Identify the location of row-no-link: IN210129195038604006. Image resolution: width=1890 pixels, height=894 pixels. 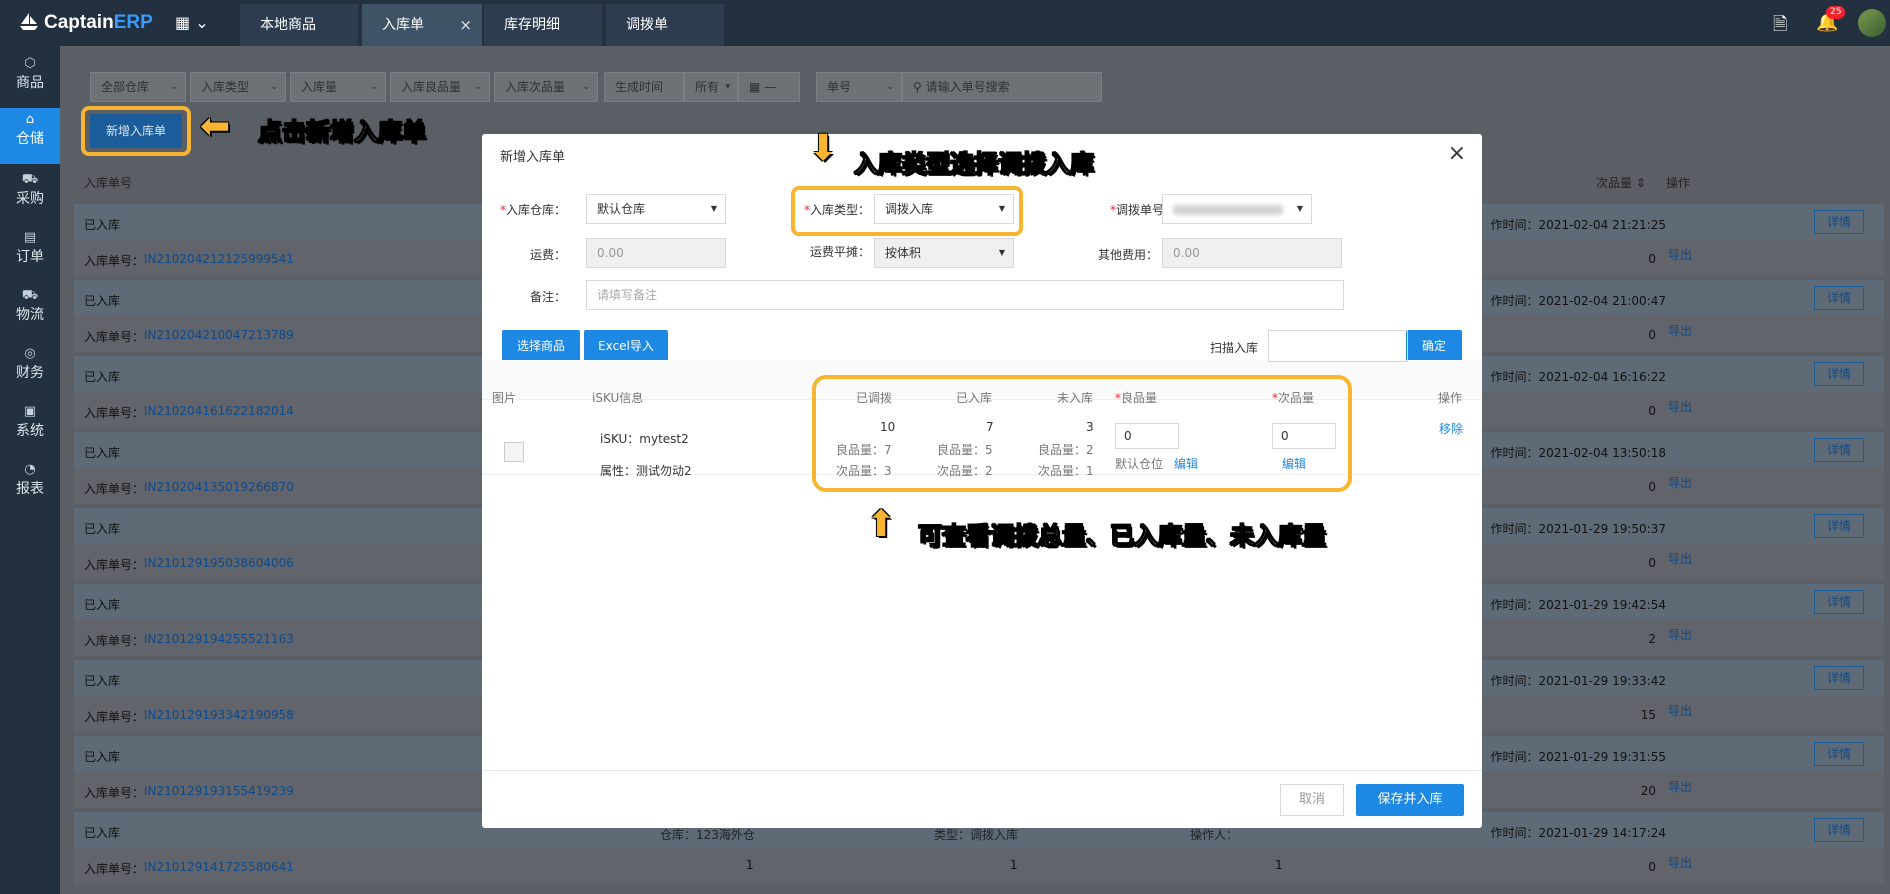
(219, 563).